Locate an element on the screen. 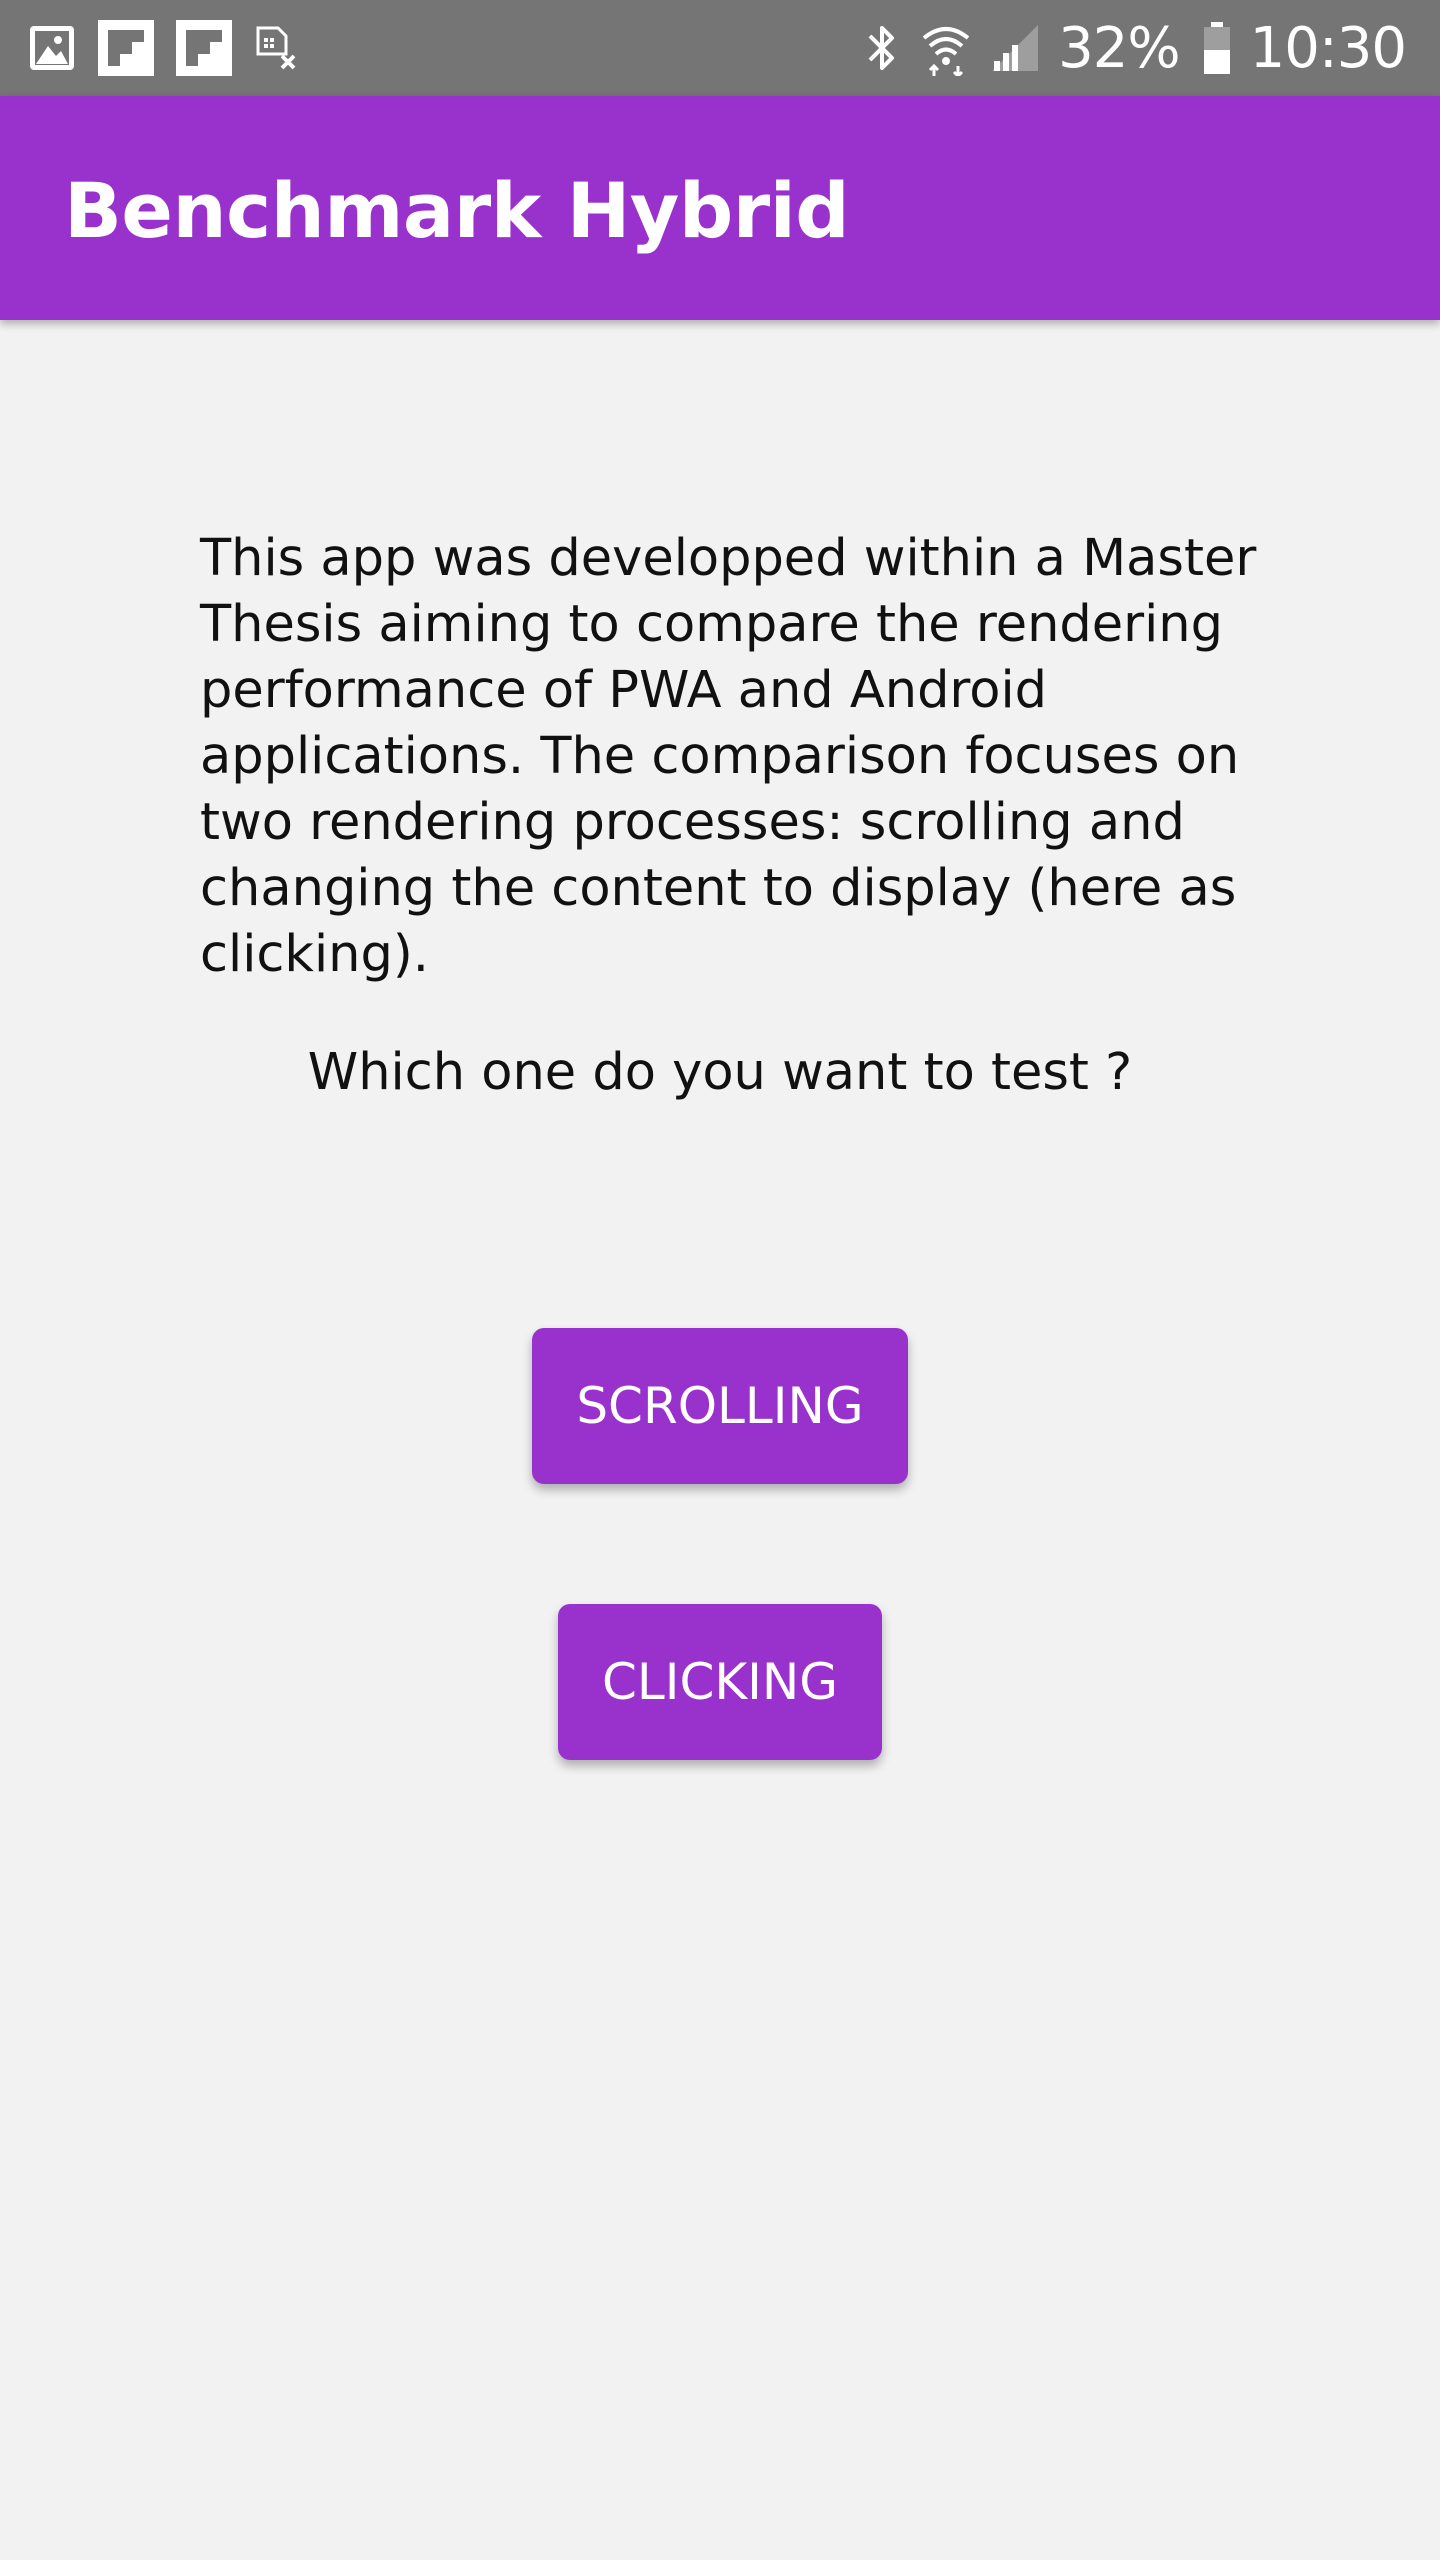  clock: 10:30 is located at coordinates (1328, 48).